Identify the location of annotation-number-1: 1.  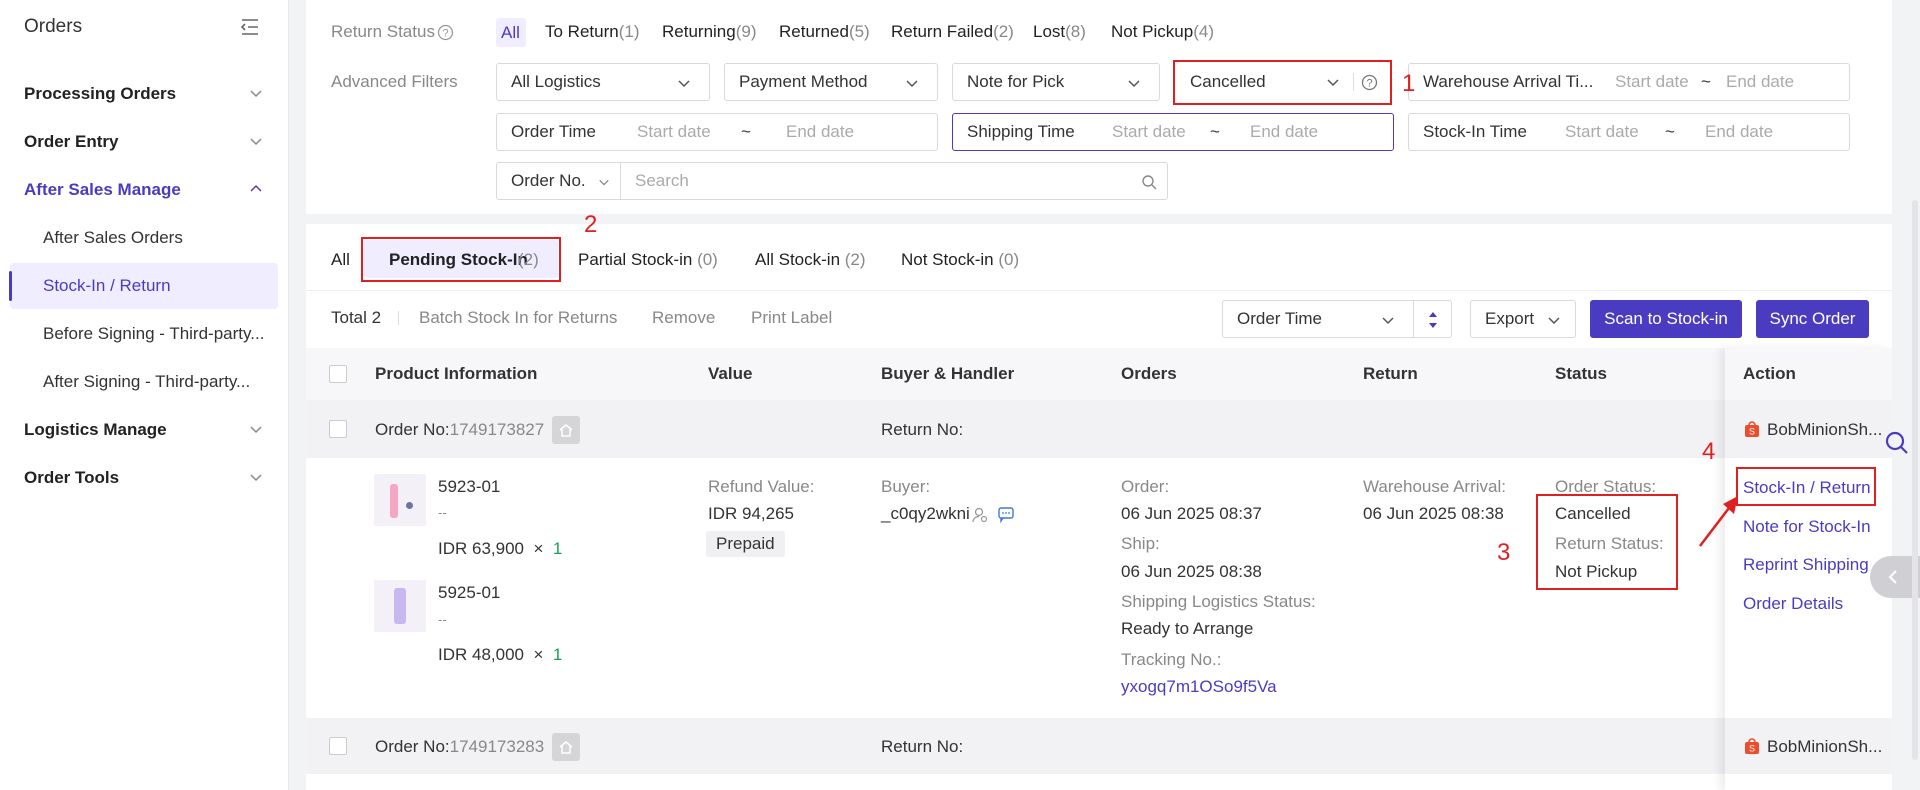
(1409, 83).